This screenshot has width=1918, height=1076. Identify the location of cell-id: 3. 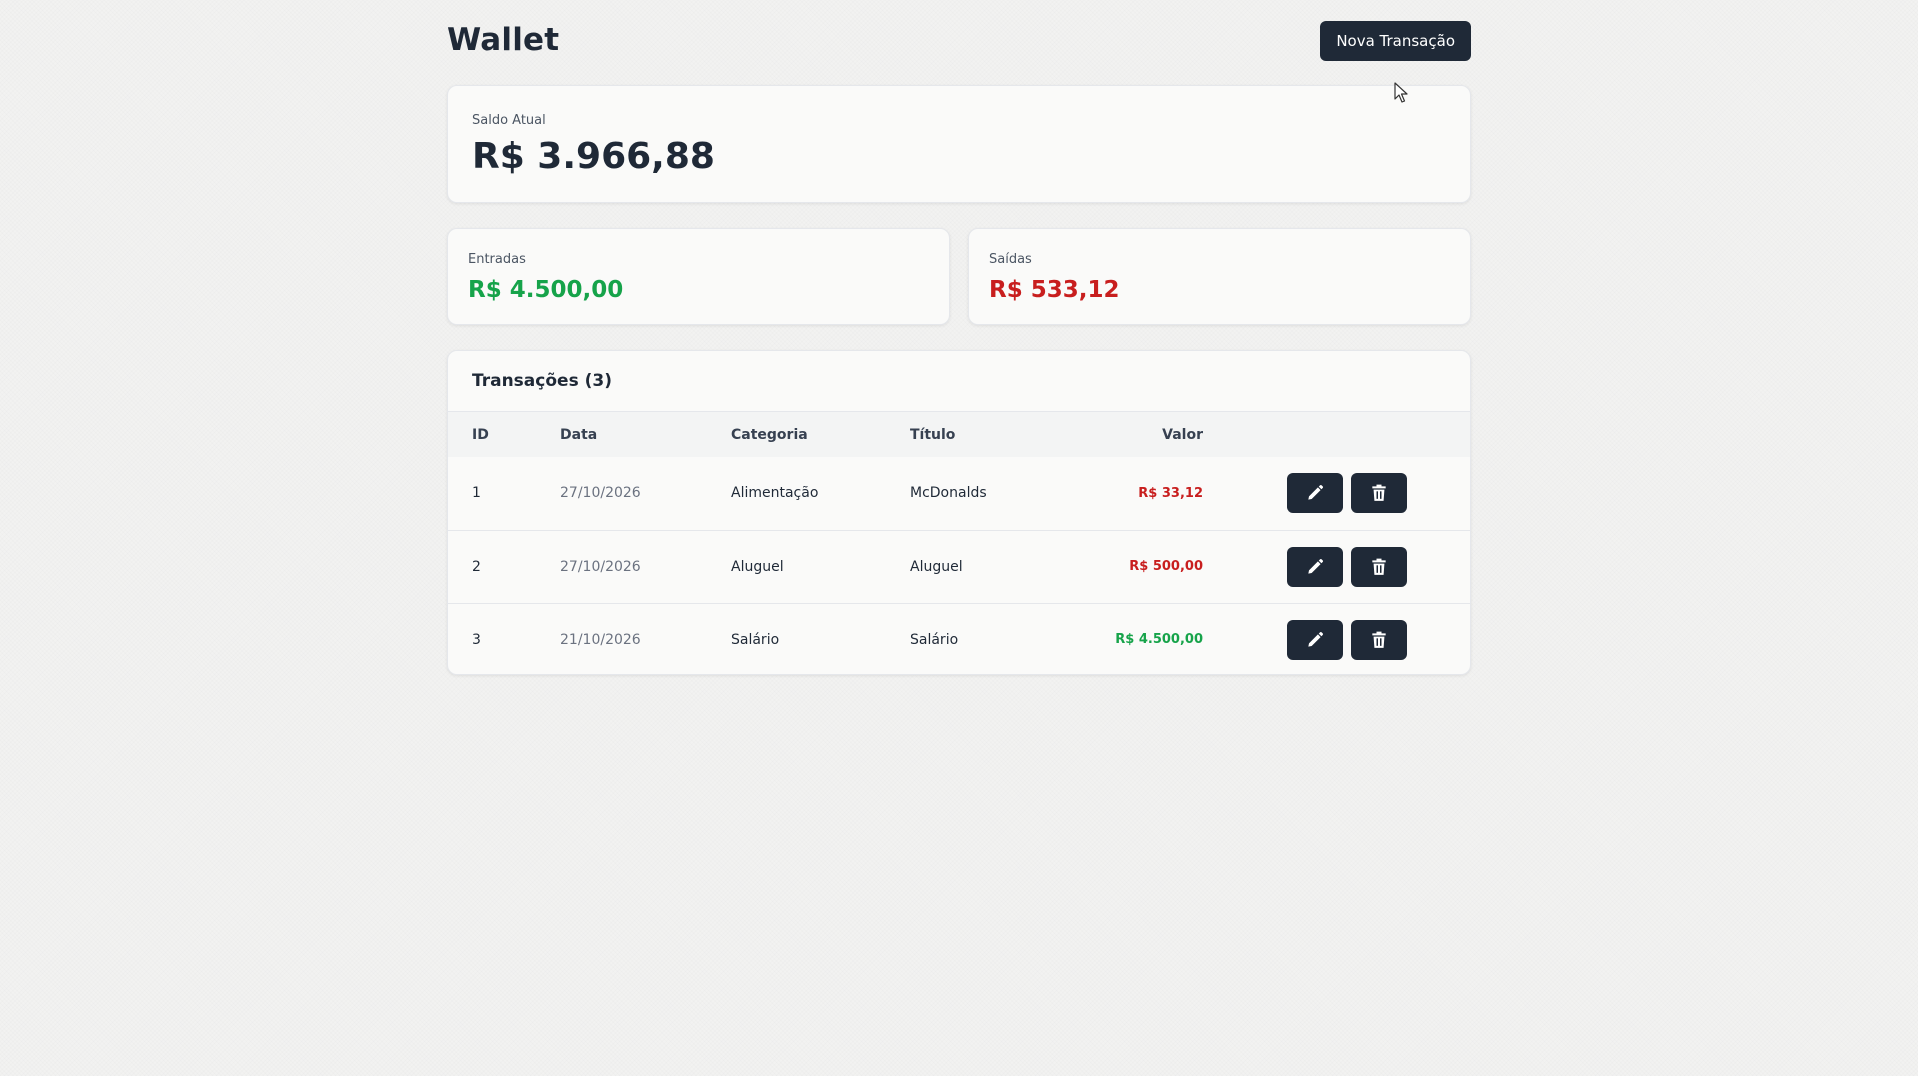
(476, 639).